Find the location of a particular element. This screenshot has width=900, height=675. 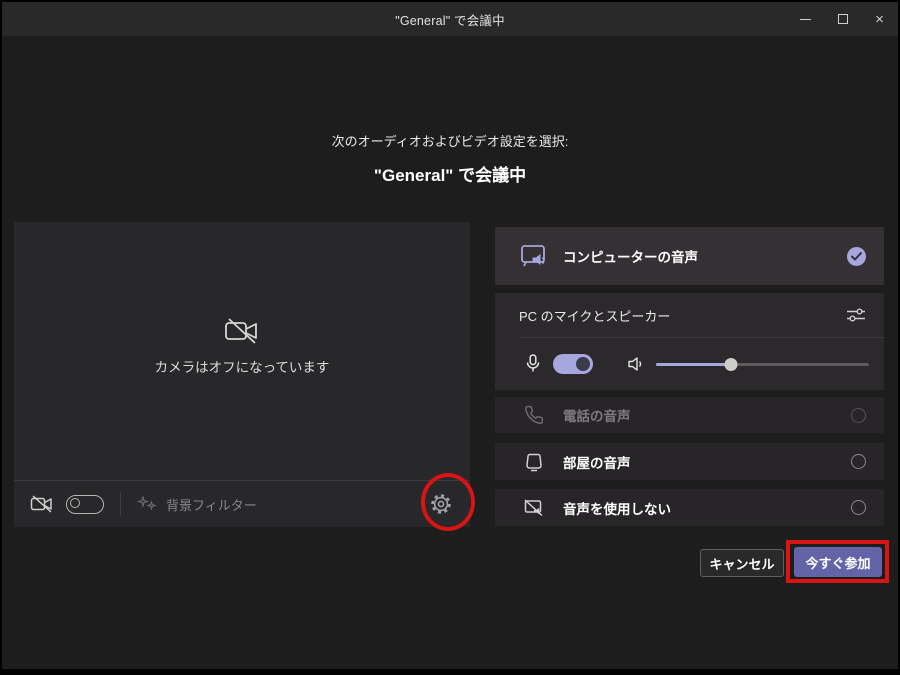

volume-slider is located at coordinates (762, 364).